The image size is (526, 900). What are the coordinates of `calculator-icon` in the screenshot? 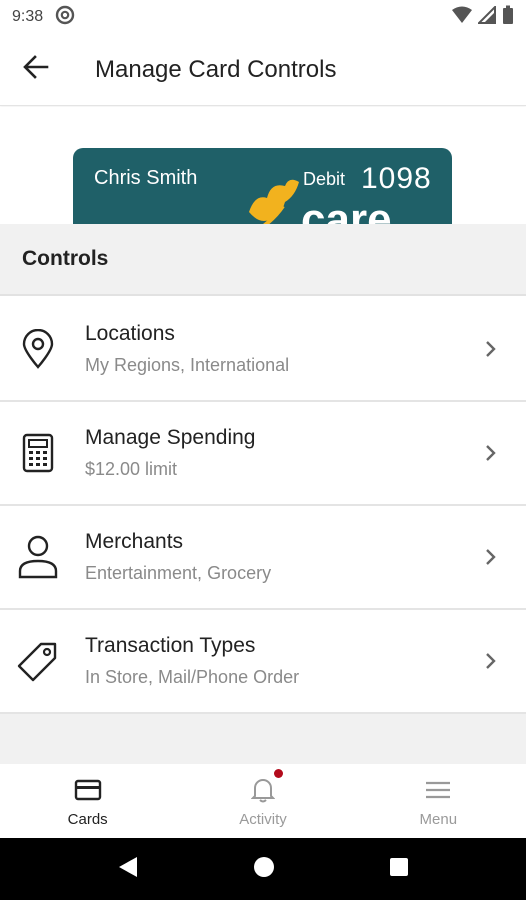 It's located at (38, 453).